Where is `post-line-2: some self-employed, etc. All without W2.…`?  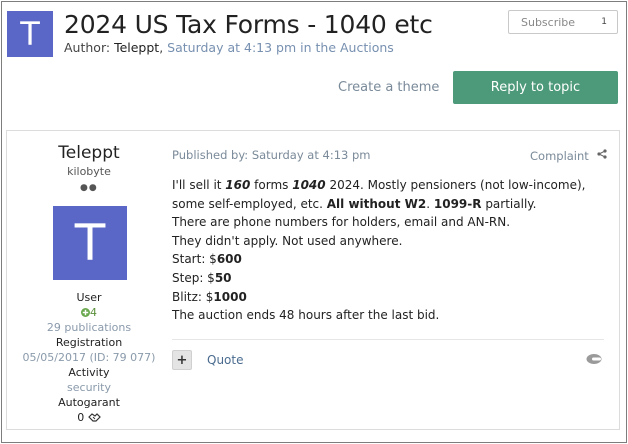 post-line-2: some self-employed, etc. All without W2.… is located at coordinates (354, 203).